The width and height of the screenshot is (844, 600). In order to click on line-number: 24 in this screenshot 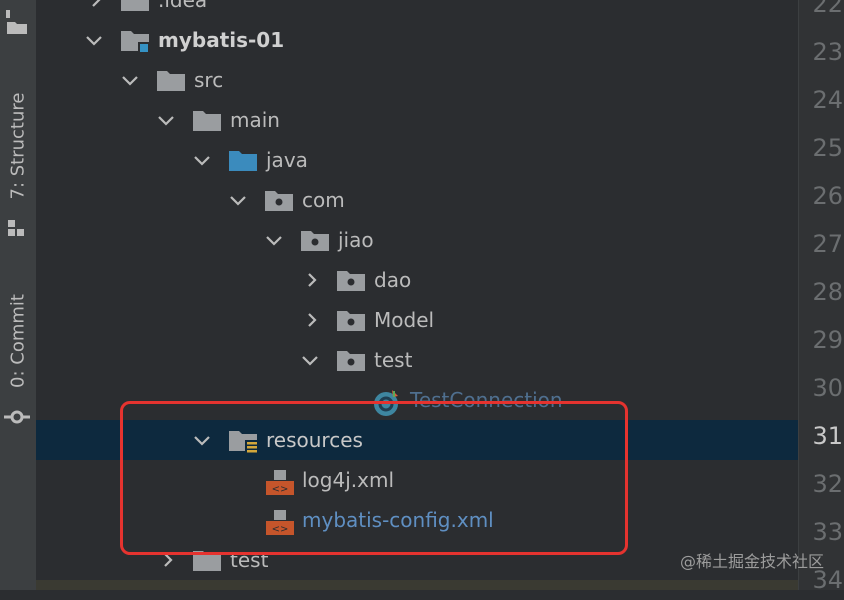, I will do `click(827, 100)`.